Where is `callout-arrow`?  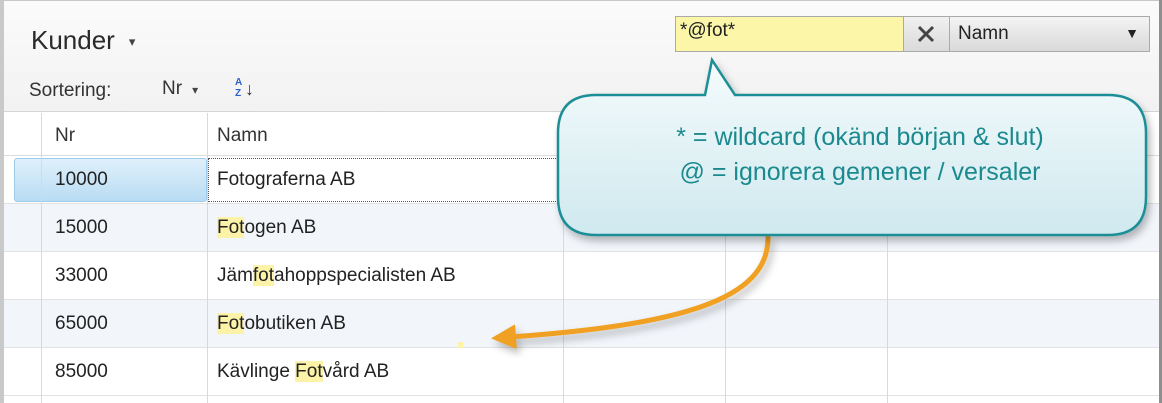
callout-arrow is located at coordinates (631, 292).